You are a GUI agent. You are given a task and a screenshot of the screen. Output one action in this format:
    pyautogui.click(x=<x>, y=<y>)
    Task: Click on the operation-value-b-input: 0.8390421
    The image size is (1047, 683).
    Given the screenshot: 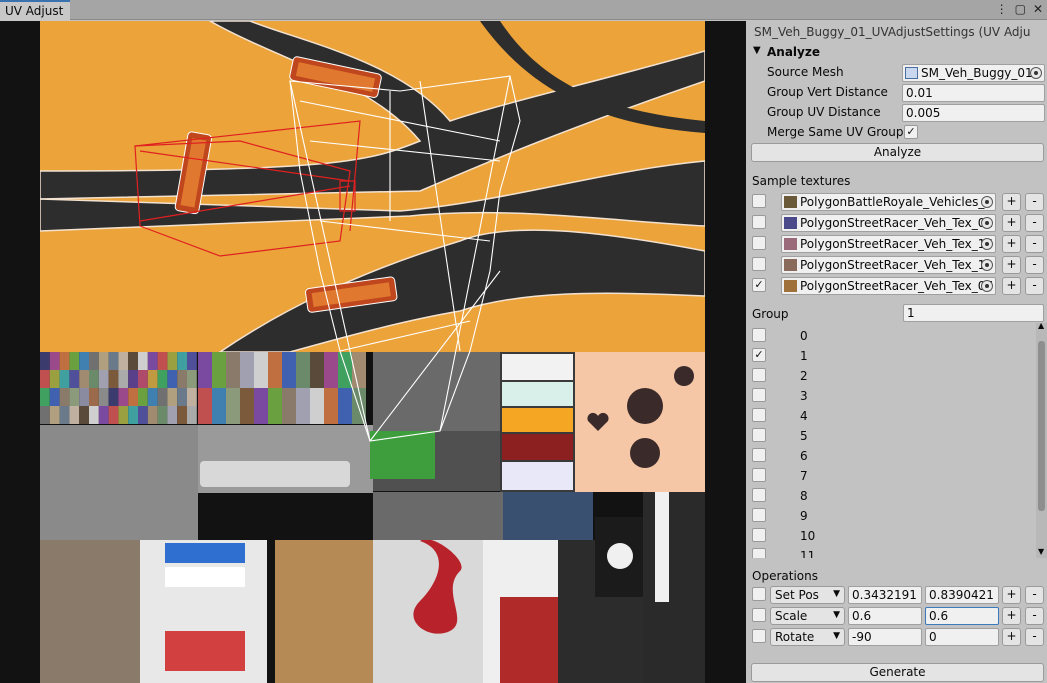 What is the action you would take?
    pyautogui.click(x=962, y=595)
    